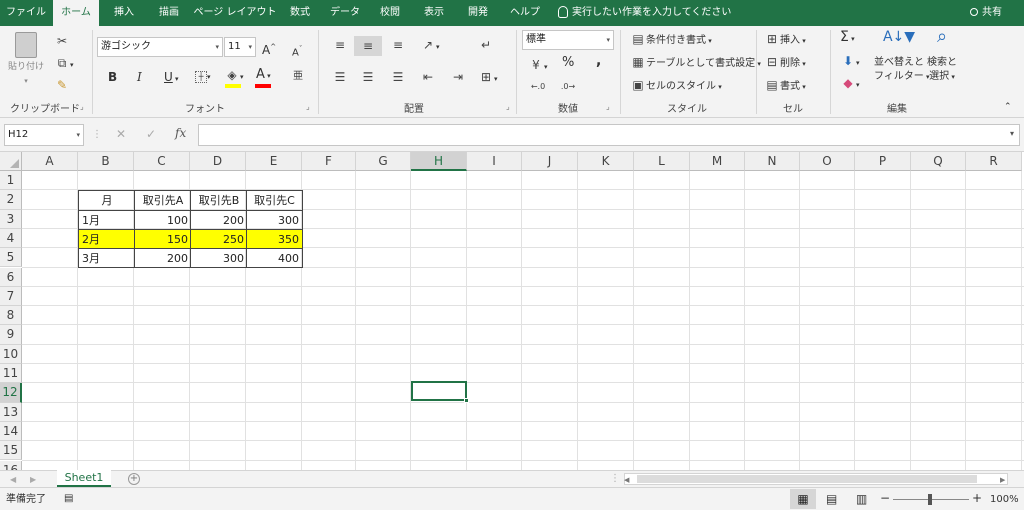 Image resolution: width=1024 pixels, height=510 pixels. Describe the element at coordinates (11, 412) in the screenshot. I see `row-header-13: 13` at that location.